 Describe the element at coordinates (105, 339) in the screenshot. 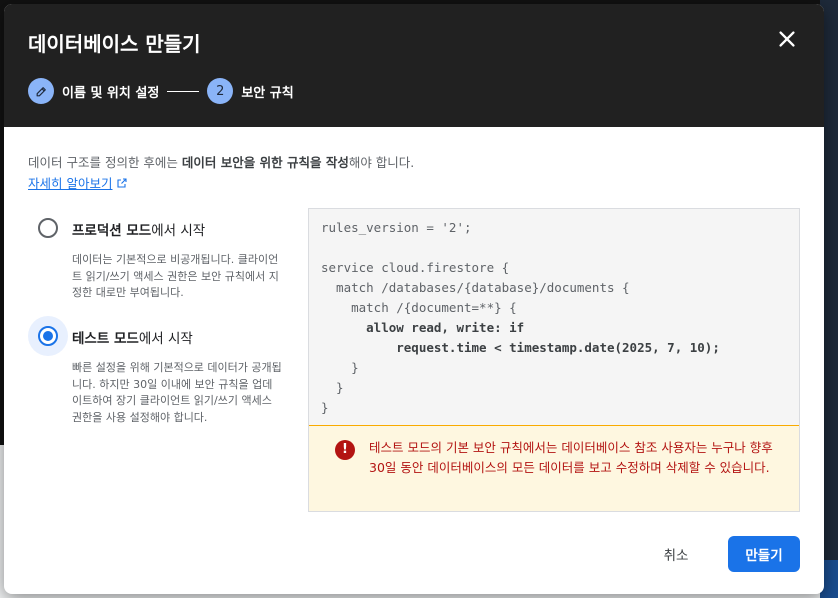

I see `option-test-title-bold: 테스트 모드` at that location.